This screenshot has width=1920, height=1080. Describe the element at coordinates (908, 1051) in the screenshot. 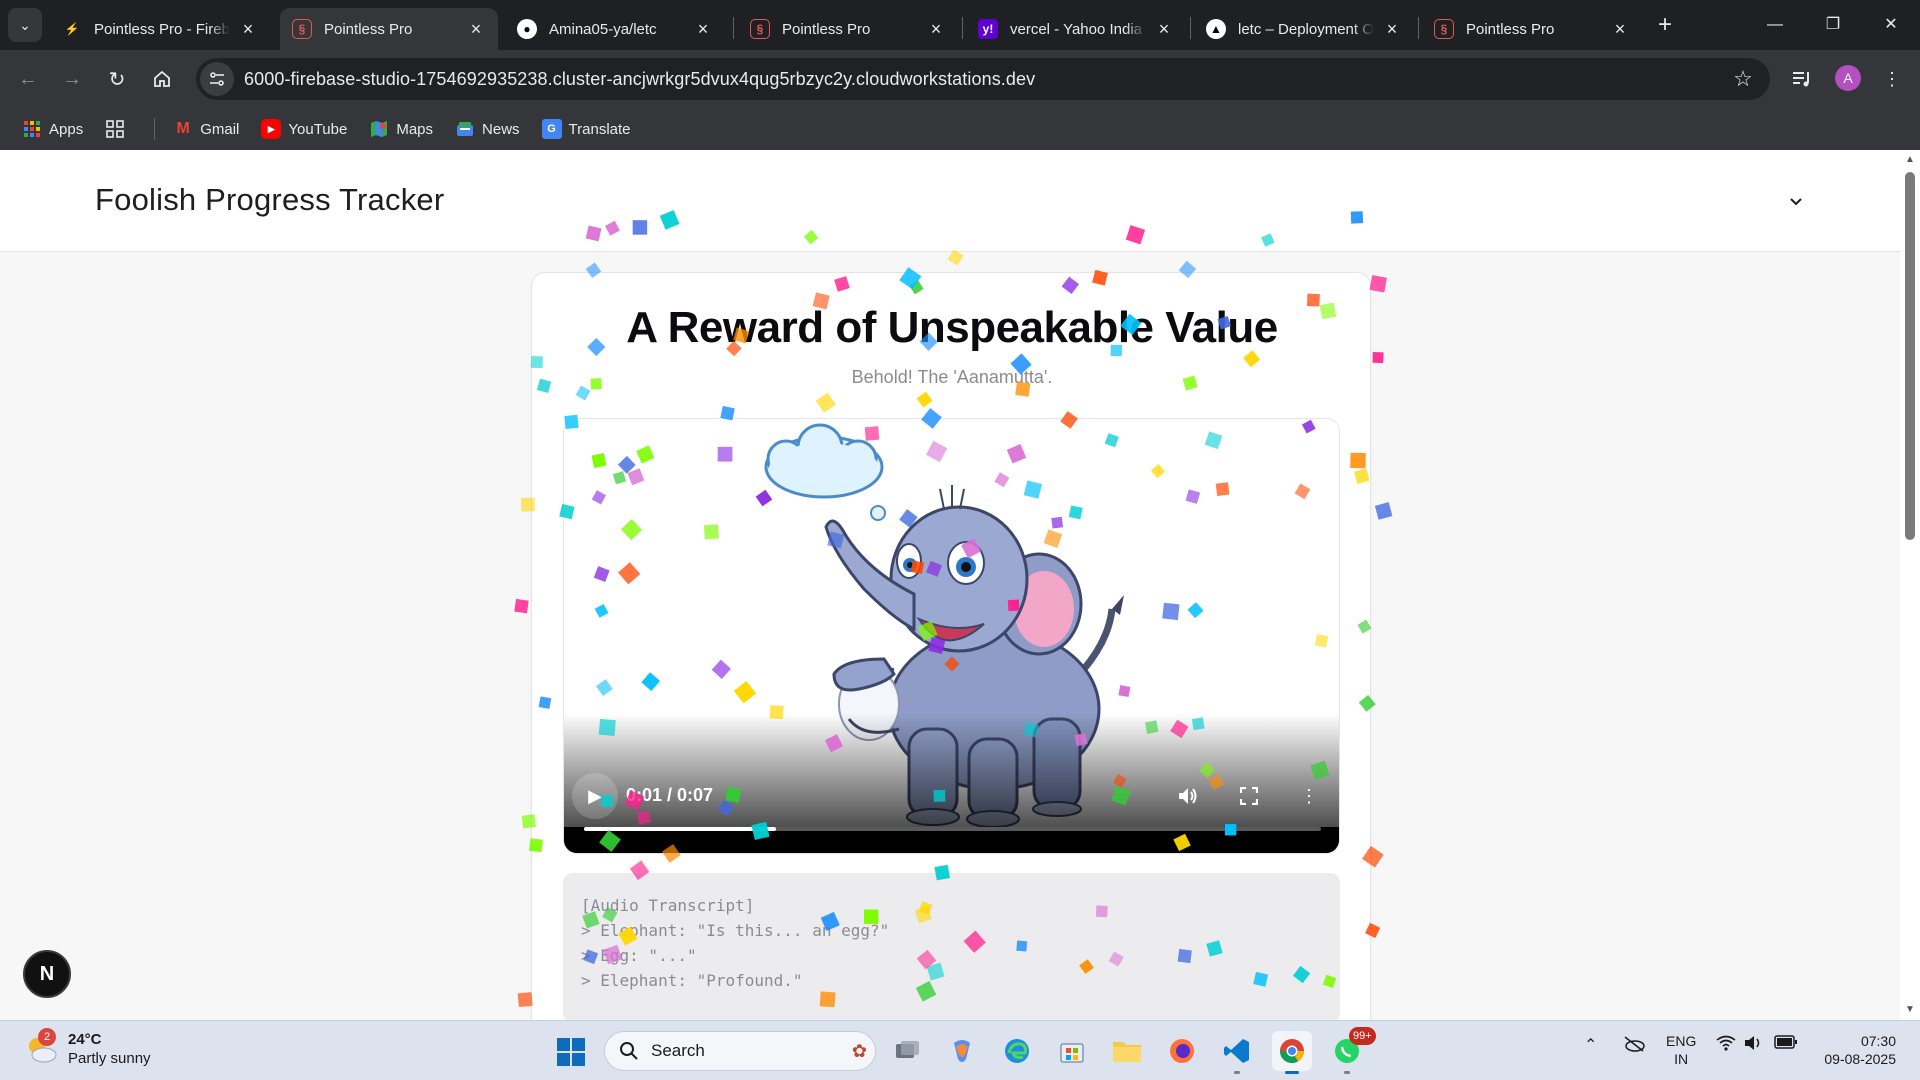

I see `task-view-icon` at that location.